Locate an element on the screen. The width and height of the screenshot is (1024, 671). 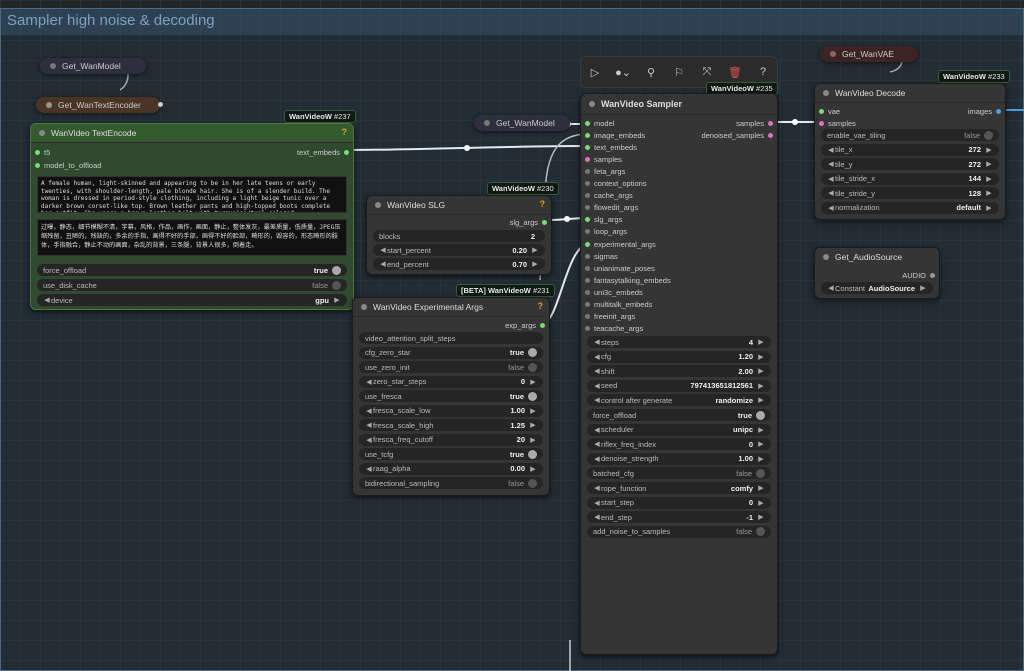
input-flowedit-args: flowedit_args is located at coordinates (611, 208).